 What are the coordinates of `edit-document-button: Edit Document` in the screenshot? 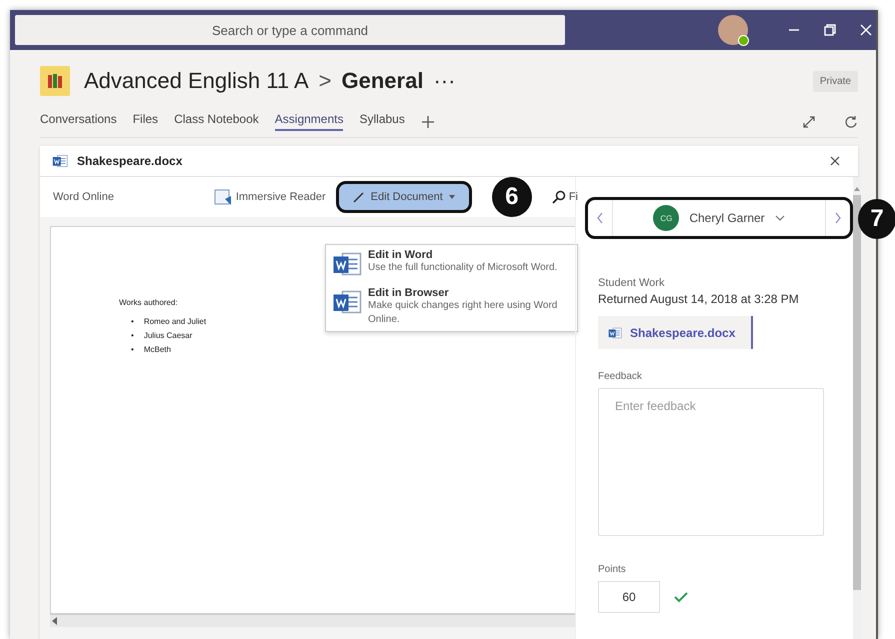 It's located at (404, 197).